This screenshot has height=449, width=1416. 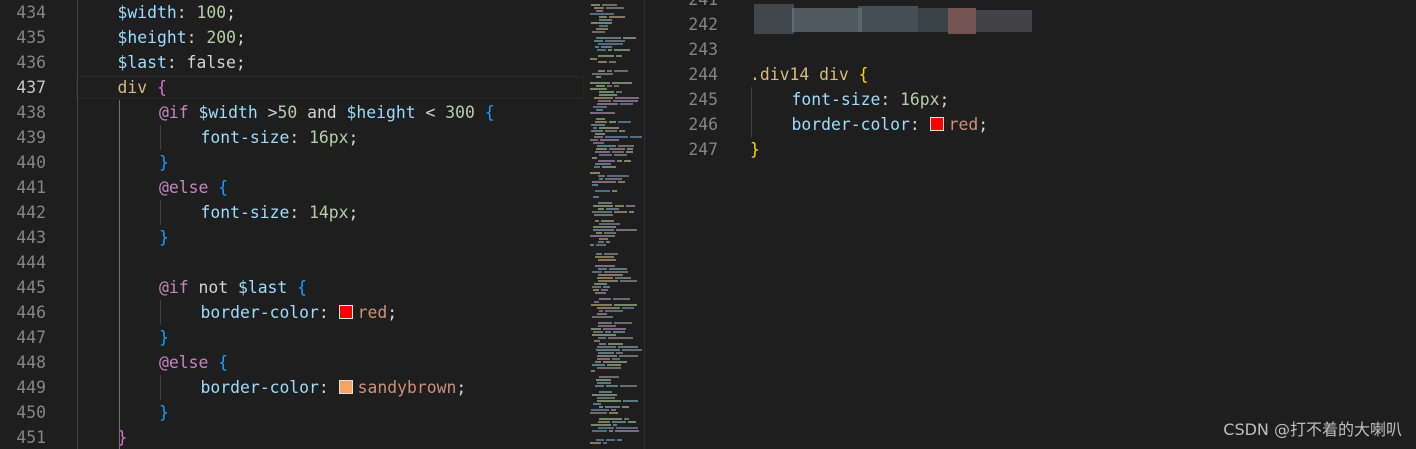 What do you see at coordinates (1039, 74) in the screenshot?
I see `code-line: 244 .div14 div {` at bounding box center [1039, 74].